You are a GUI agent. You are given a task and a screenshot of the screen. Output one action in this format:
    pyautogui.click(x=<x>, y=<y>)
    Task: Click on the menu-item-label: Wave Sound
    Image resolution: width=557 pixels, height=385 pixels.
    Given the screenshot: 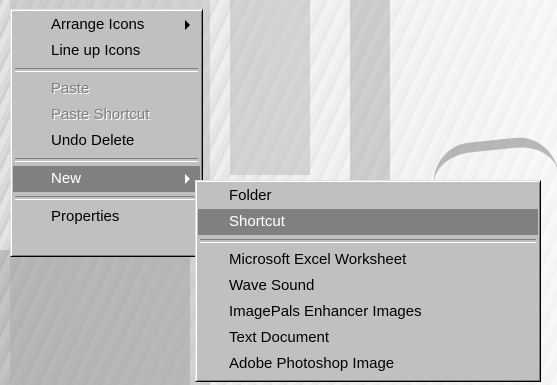 What is the action you would take?
    pyautogui.click(x=272, y=285)
    